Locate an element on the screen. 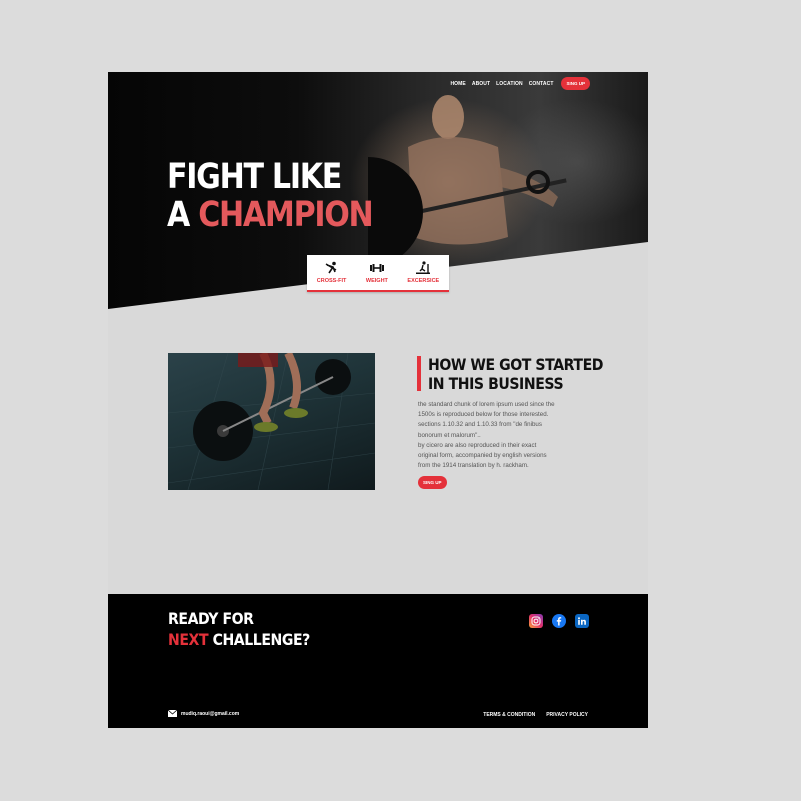  instagram-icon is located at coordinates (536, 621).